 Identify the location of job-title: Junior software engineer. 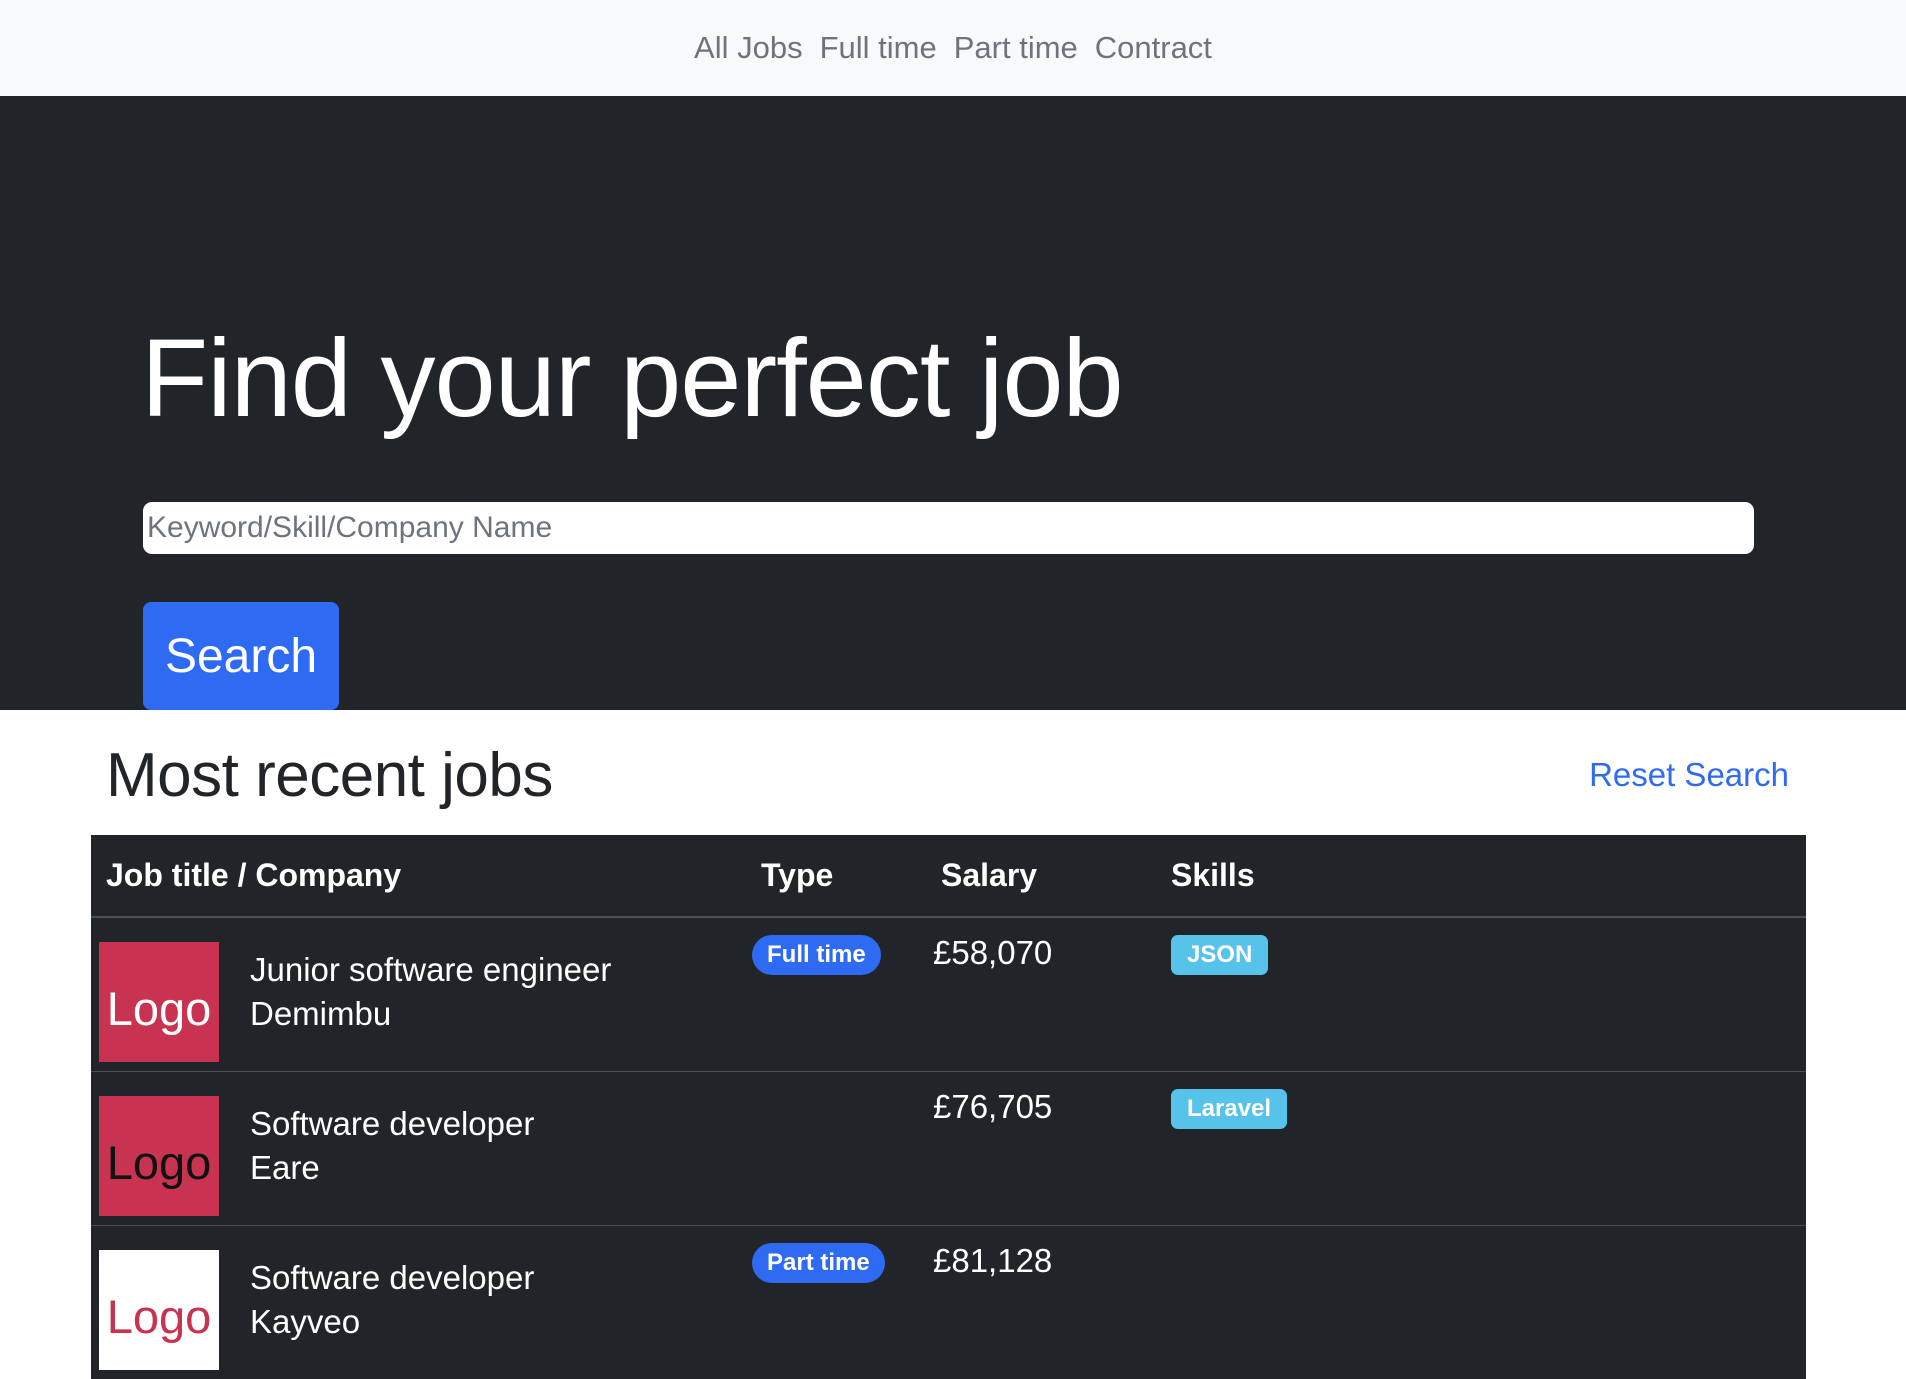
(430, 970).